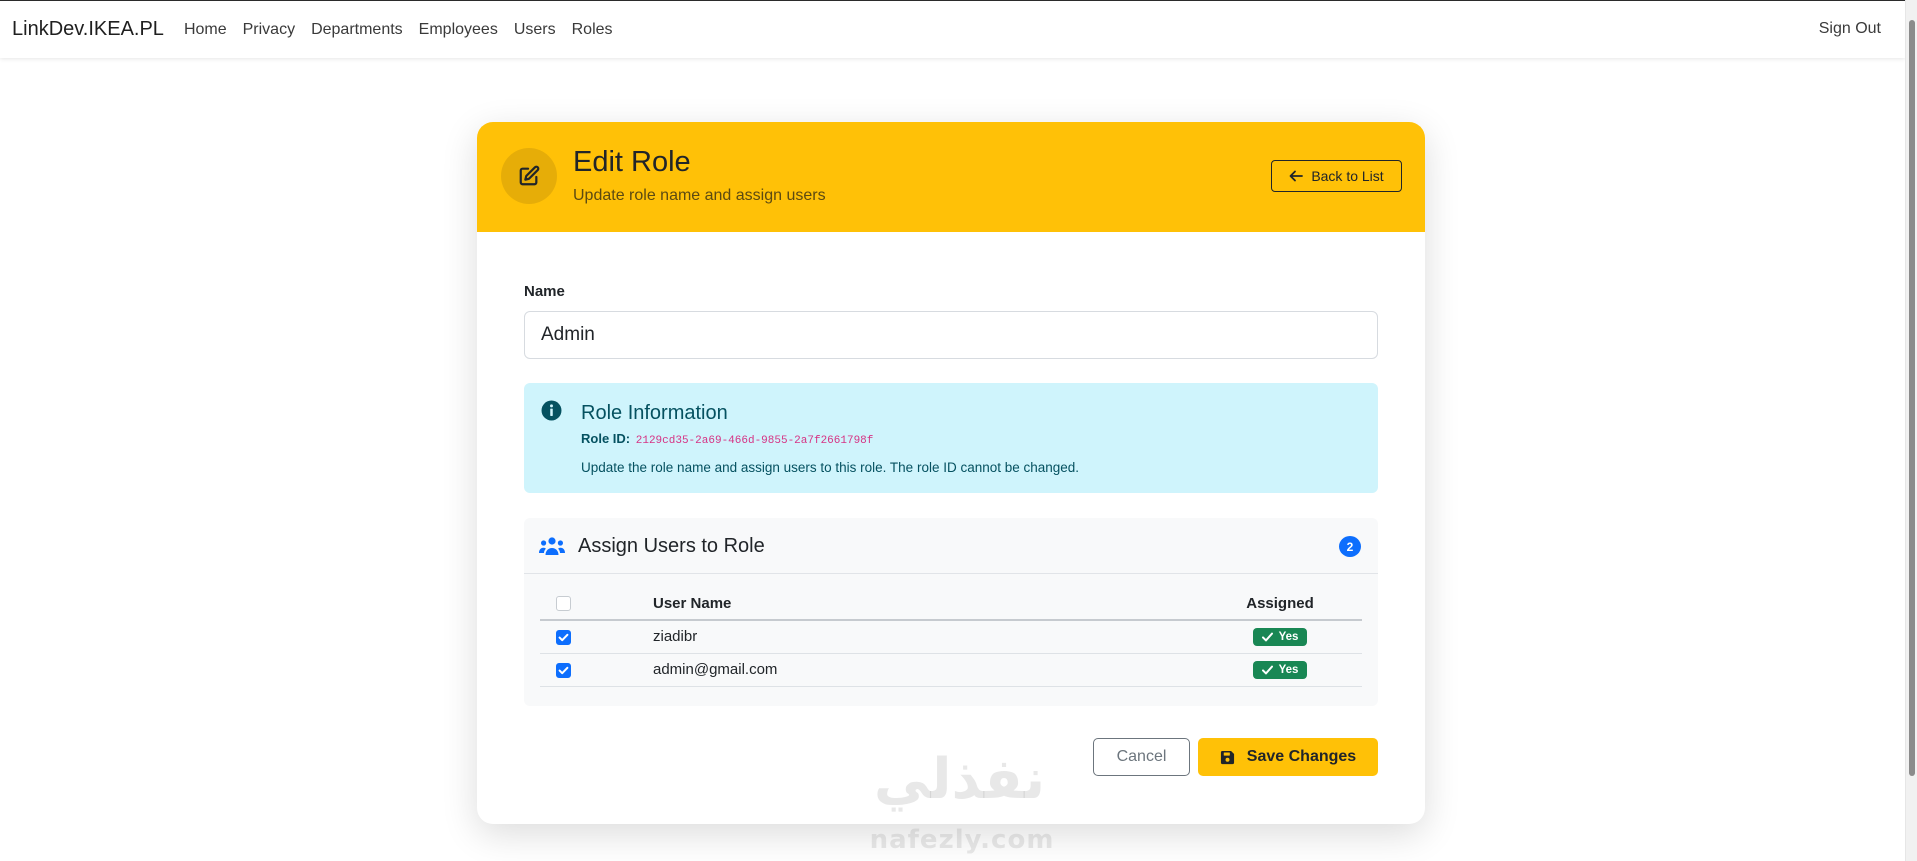 The height and width of the screenshot is (861, 1917). Describe the element at coordinates (1912, 398) in the screenshot. I see `scrollbar-thumb` at that location.